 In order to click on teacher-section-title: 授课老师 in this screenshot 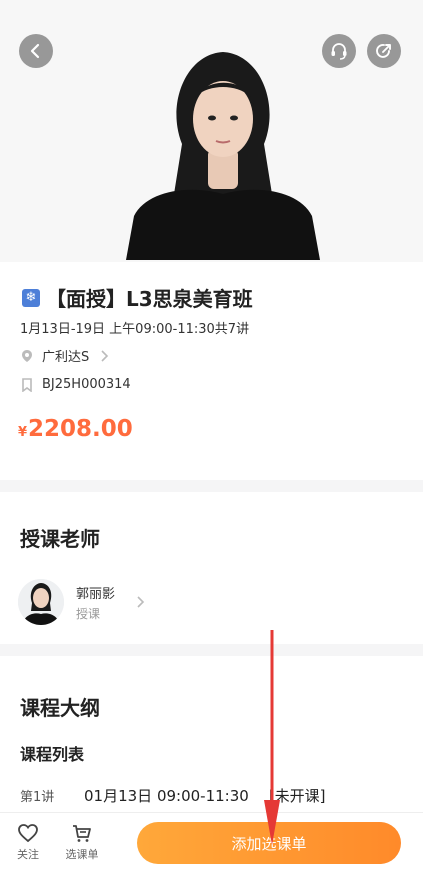, I will do `click(60, 539)`.